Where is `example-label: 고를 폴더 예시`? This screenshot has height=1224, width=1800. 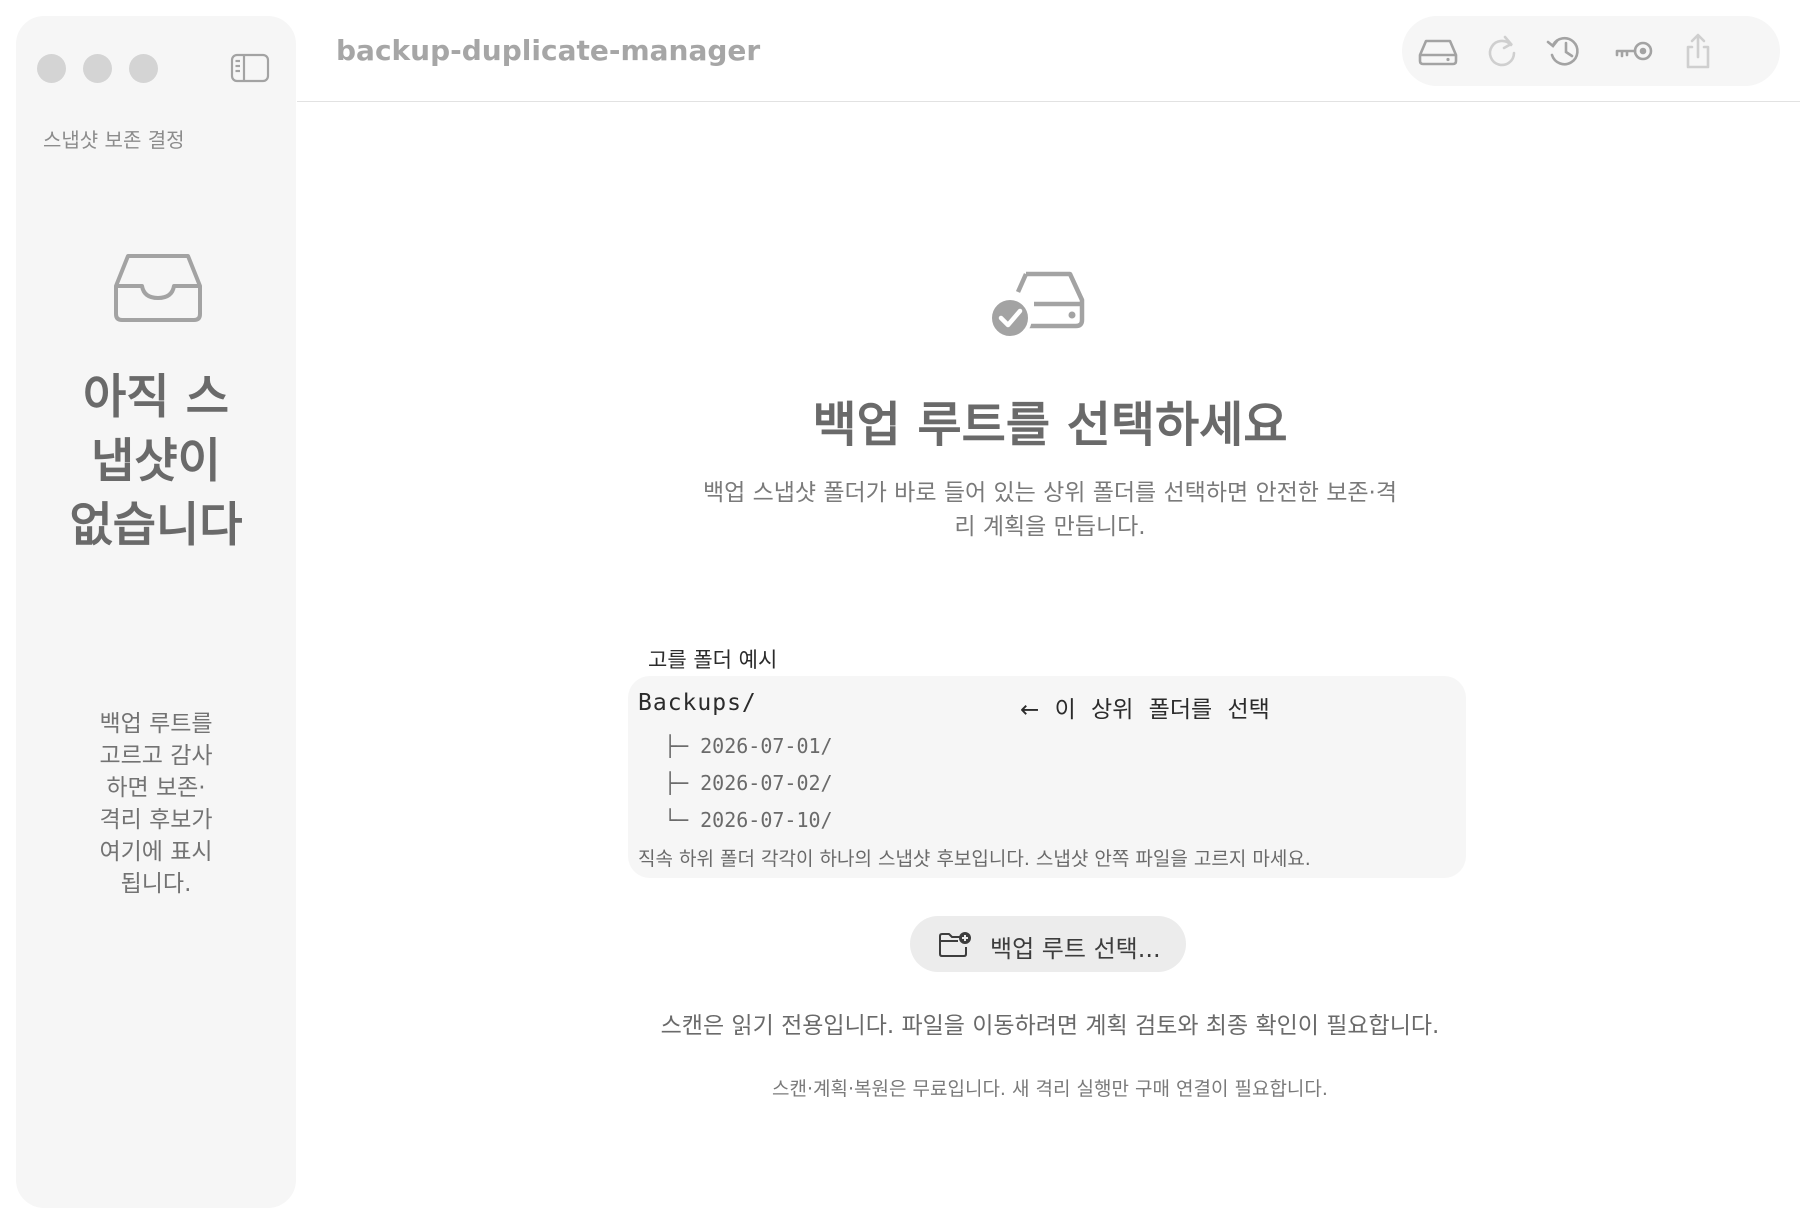 example-label: 고를 폴더 예시 is located at coordinates (713, 660).